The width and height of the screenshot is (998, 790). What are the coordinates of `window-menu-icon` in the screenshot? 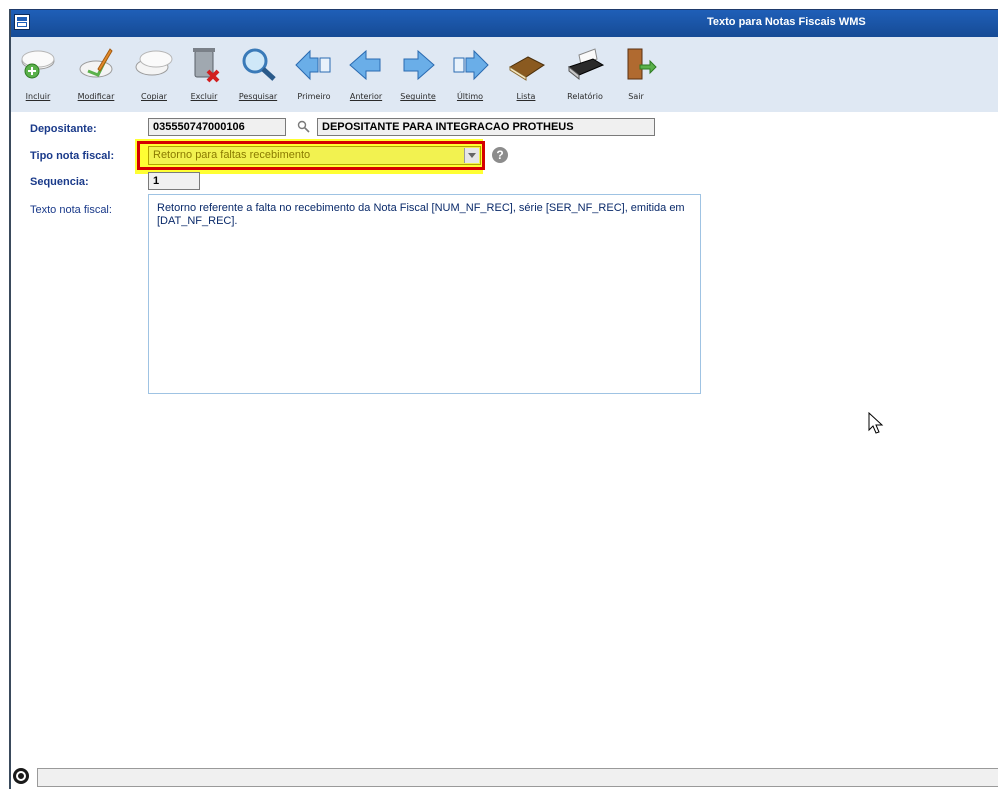 It's located at (22, 22).